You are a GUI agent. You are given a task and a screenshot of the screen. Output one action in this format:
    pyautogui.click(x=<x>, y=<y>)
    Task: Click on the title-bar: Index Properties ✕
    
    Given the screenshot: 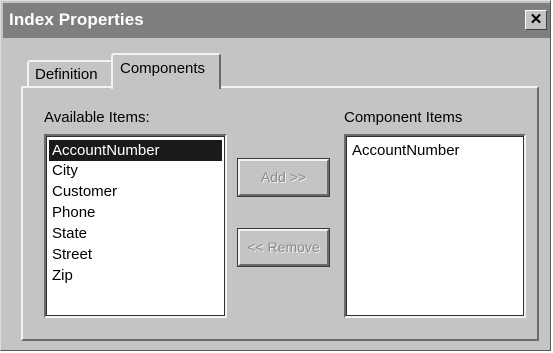 What is the action you would take?
    pyautogui.click(x=276, y=20)
    